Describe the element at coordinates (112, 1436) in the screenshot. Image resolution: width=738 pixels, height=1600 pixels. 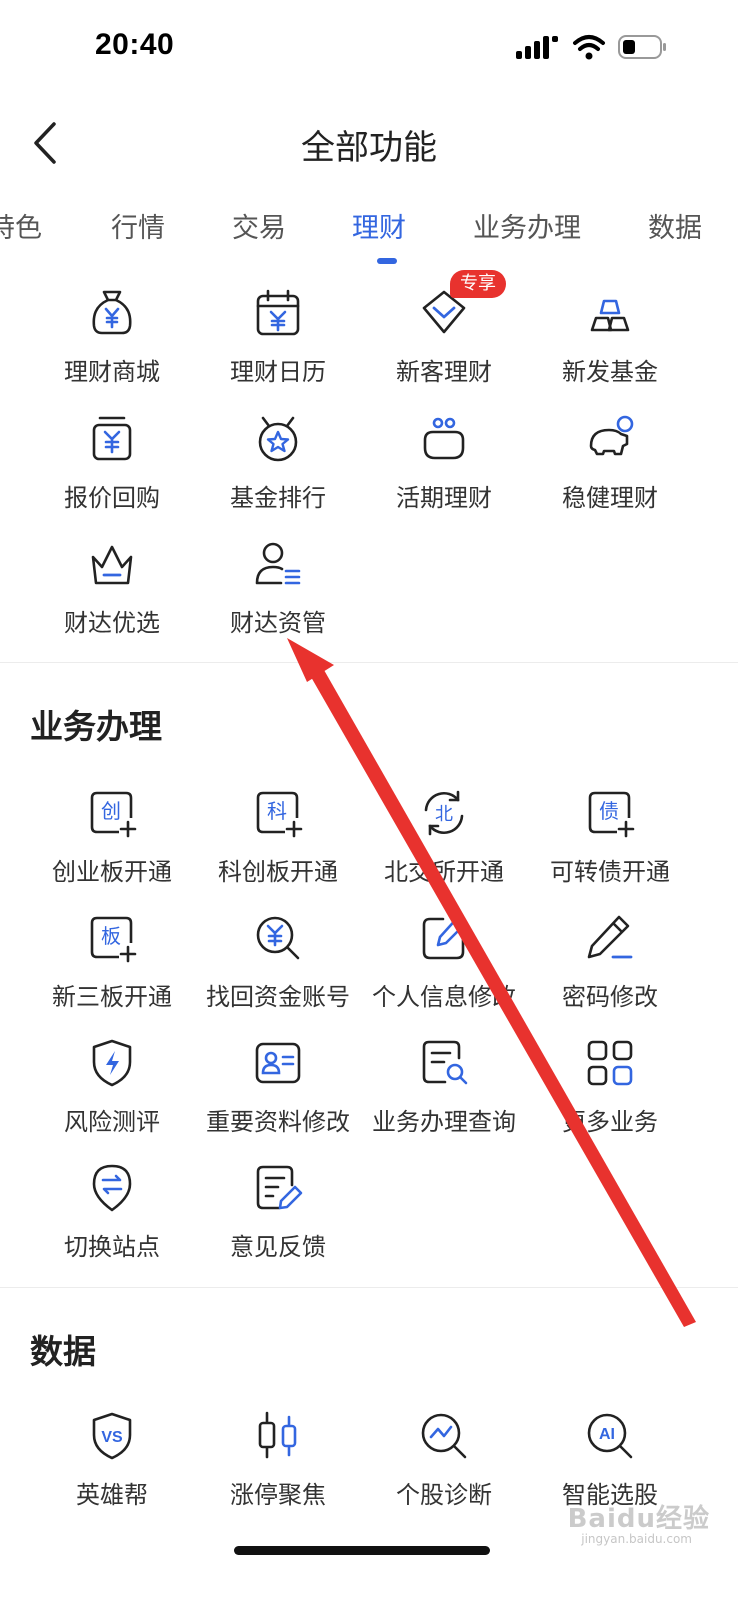
I see `vs-shield-icon: VS` at that location.